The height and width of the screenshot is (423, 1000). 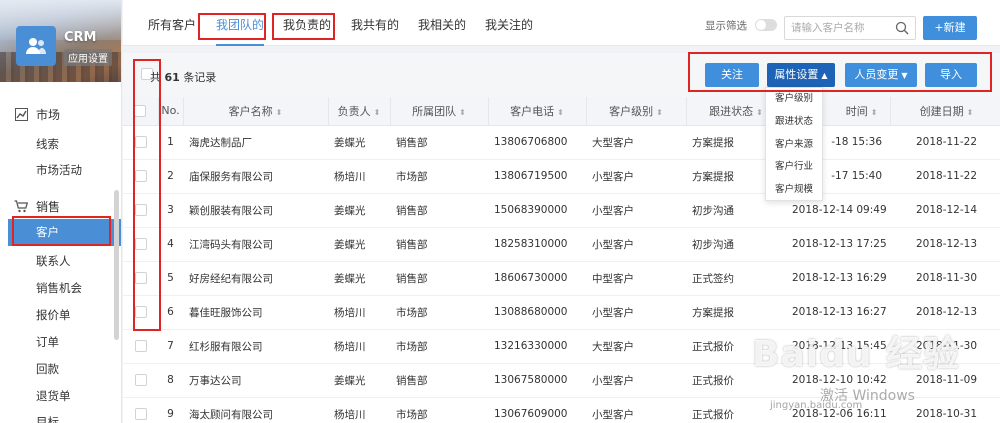 What do you see at coordinates (442, 23) in the screenshot?
I see `tab-my-related: 我相关的` at bounding box center [442, 23].